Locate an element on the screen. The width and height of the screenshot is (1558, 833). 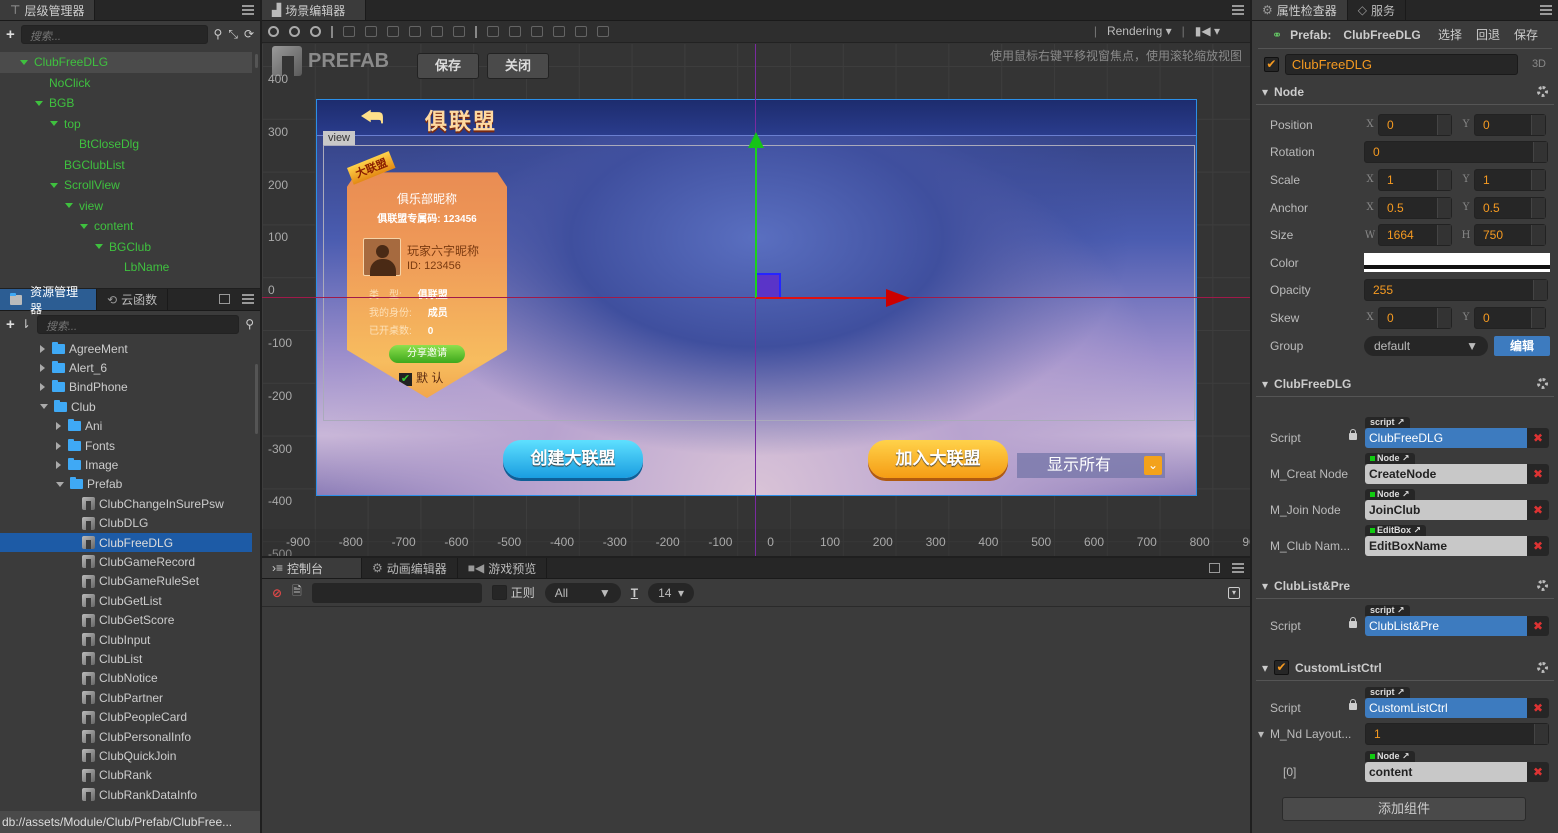
scale-x-input: 1 is located at coordinates (1415, 179).